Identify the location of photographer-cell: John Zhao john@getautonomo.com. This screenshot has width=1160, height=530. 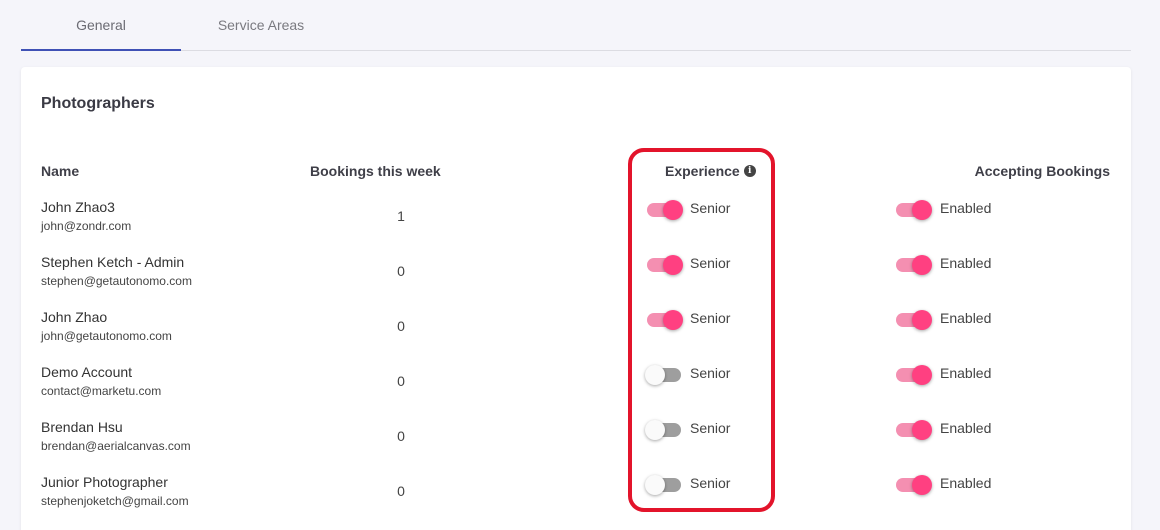
(106, 325).